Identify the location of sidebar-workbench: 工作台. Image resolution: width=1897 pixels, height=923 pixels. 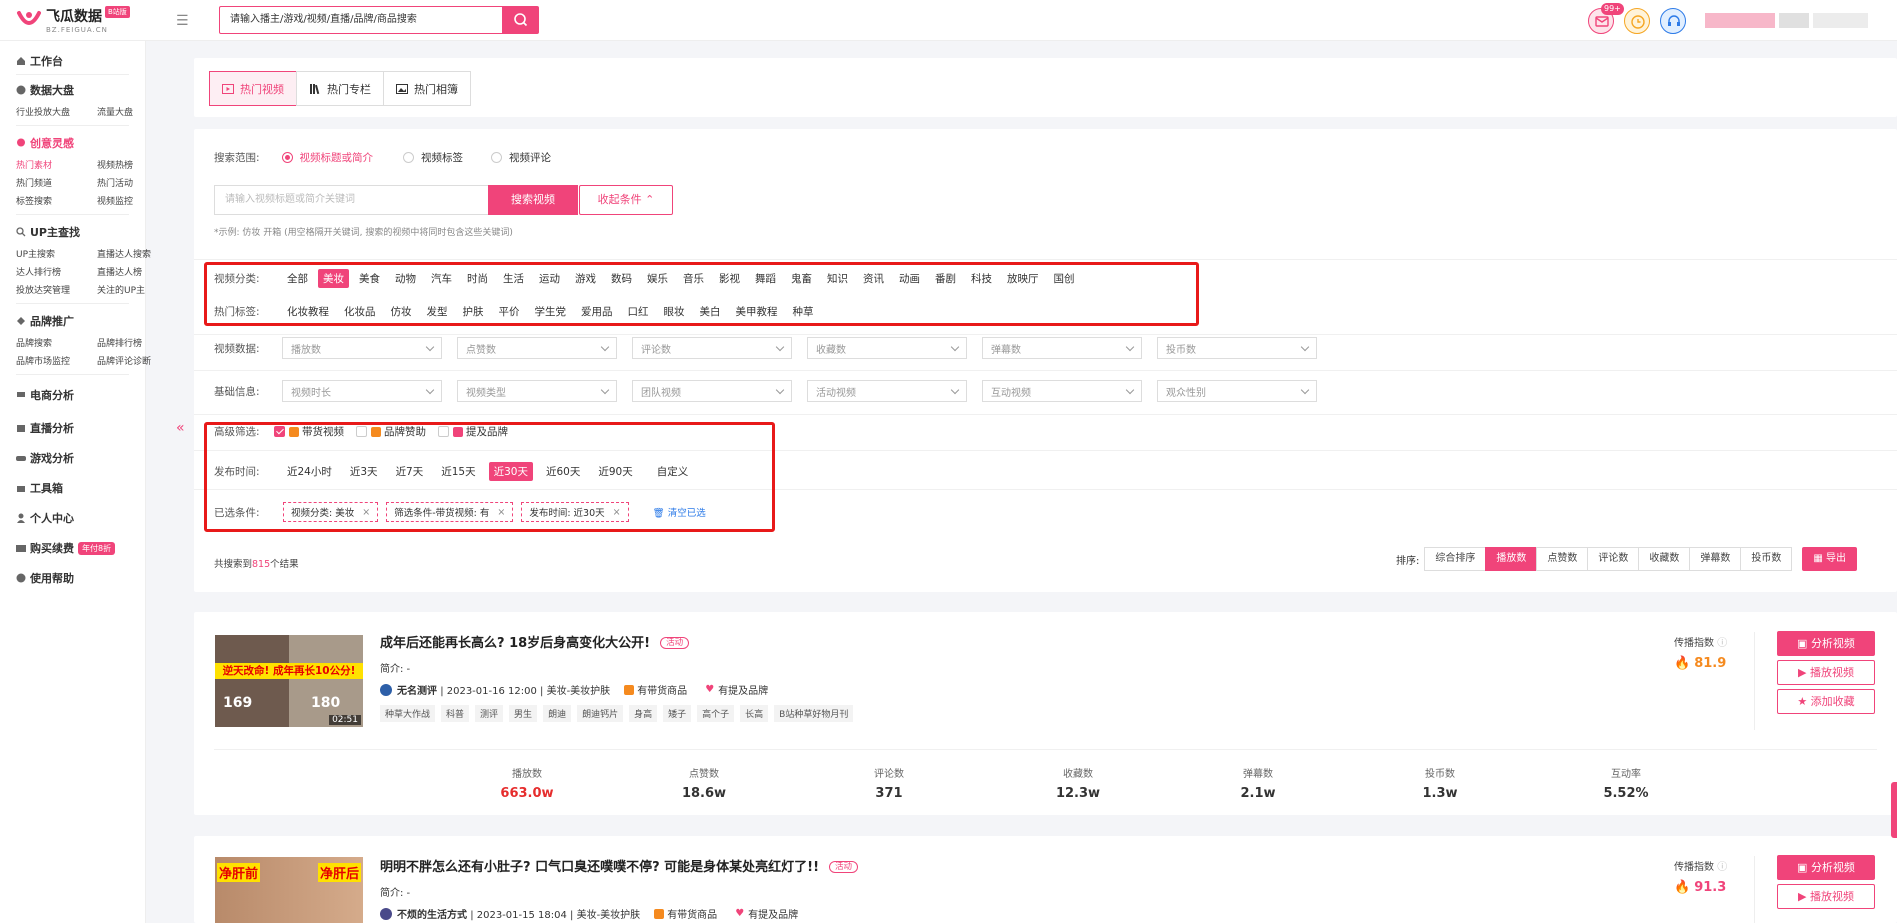
(72, 61).